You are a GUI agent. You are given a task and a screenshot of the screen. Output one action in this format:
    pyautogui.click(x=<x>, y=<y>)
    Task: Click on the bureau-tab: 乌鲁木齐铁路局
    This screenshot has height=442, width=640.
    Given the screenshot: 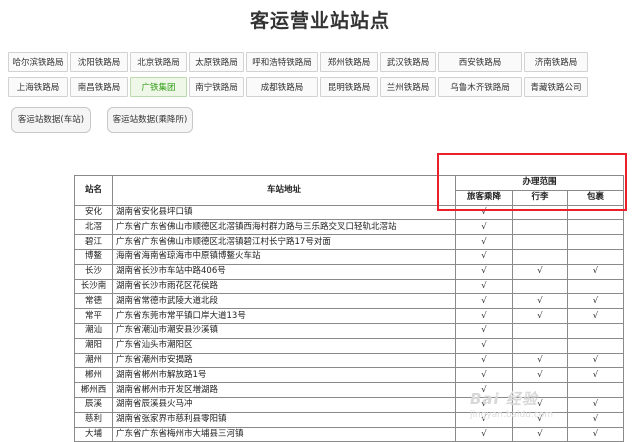 What is the action you would take?
    pyautogui.click(x=480, y=87)
    